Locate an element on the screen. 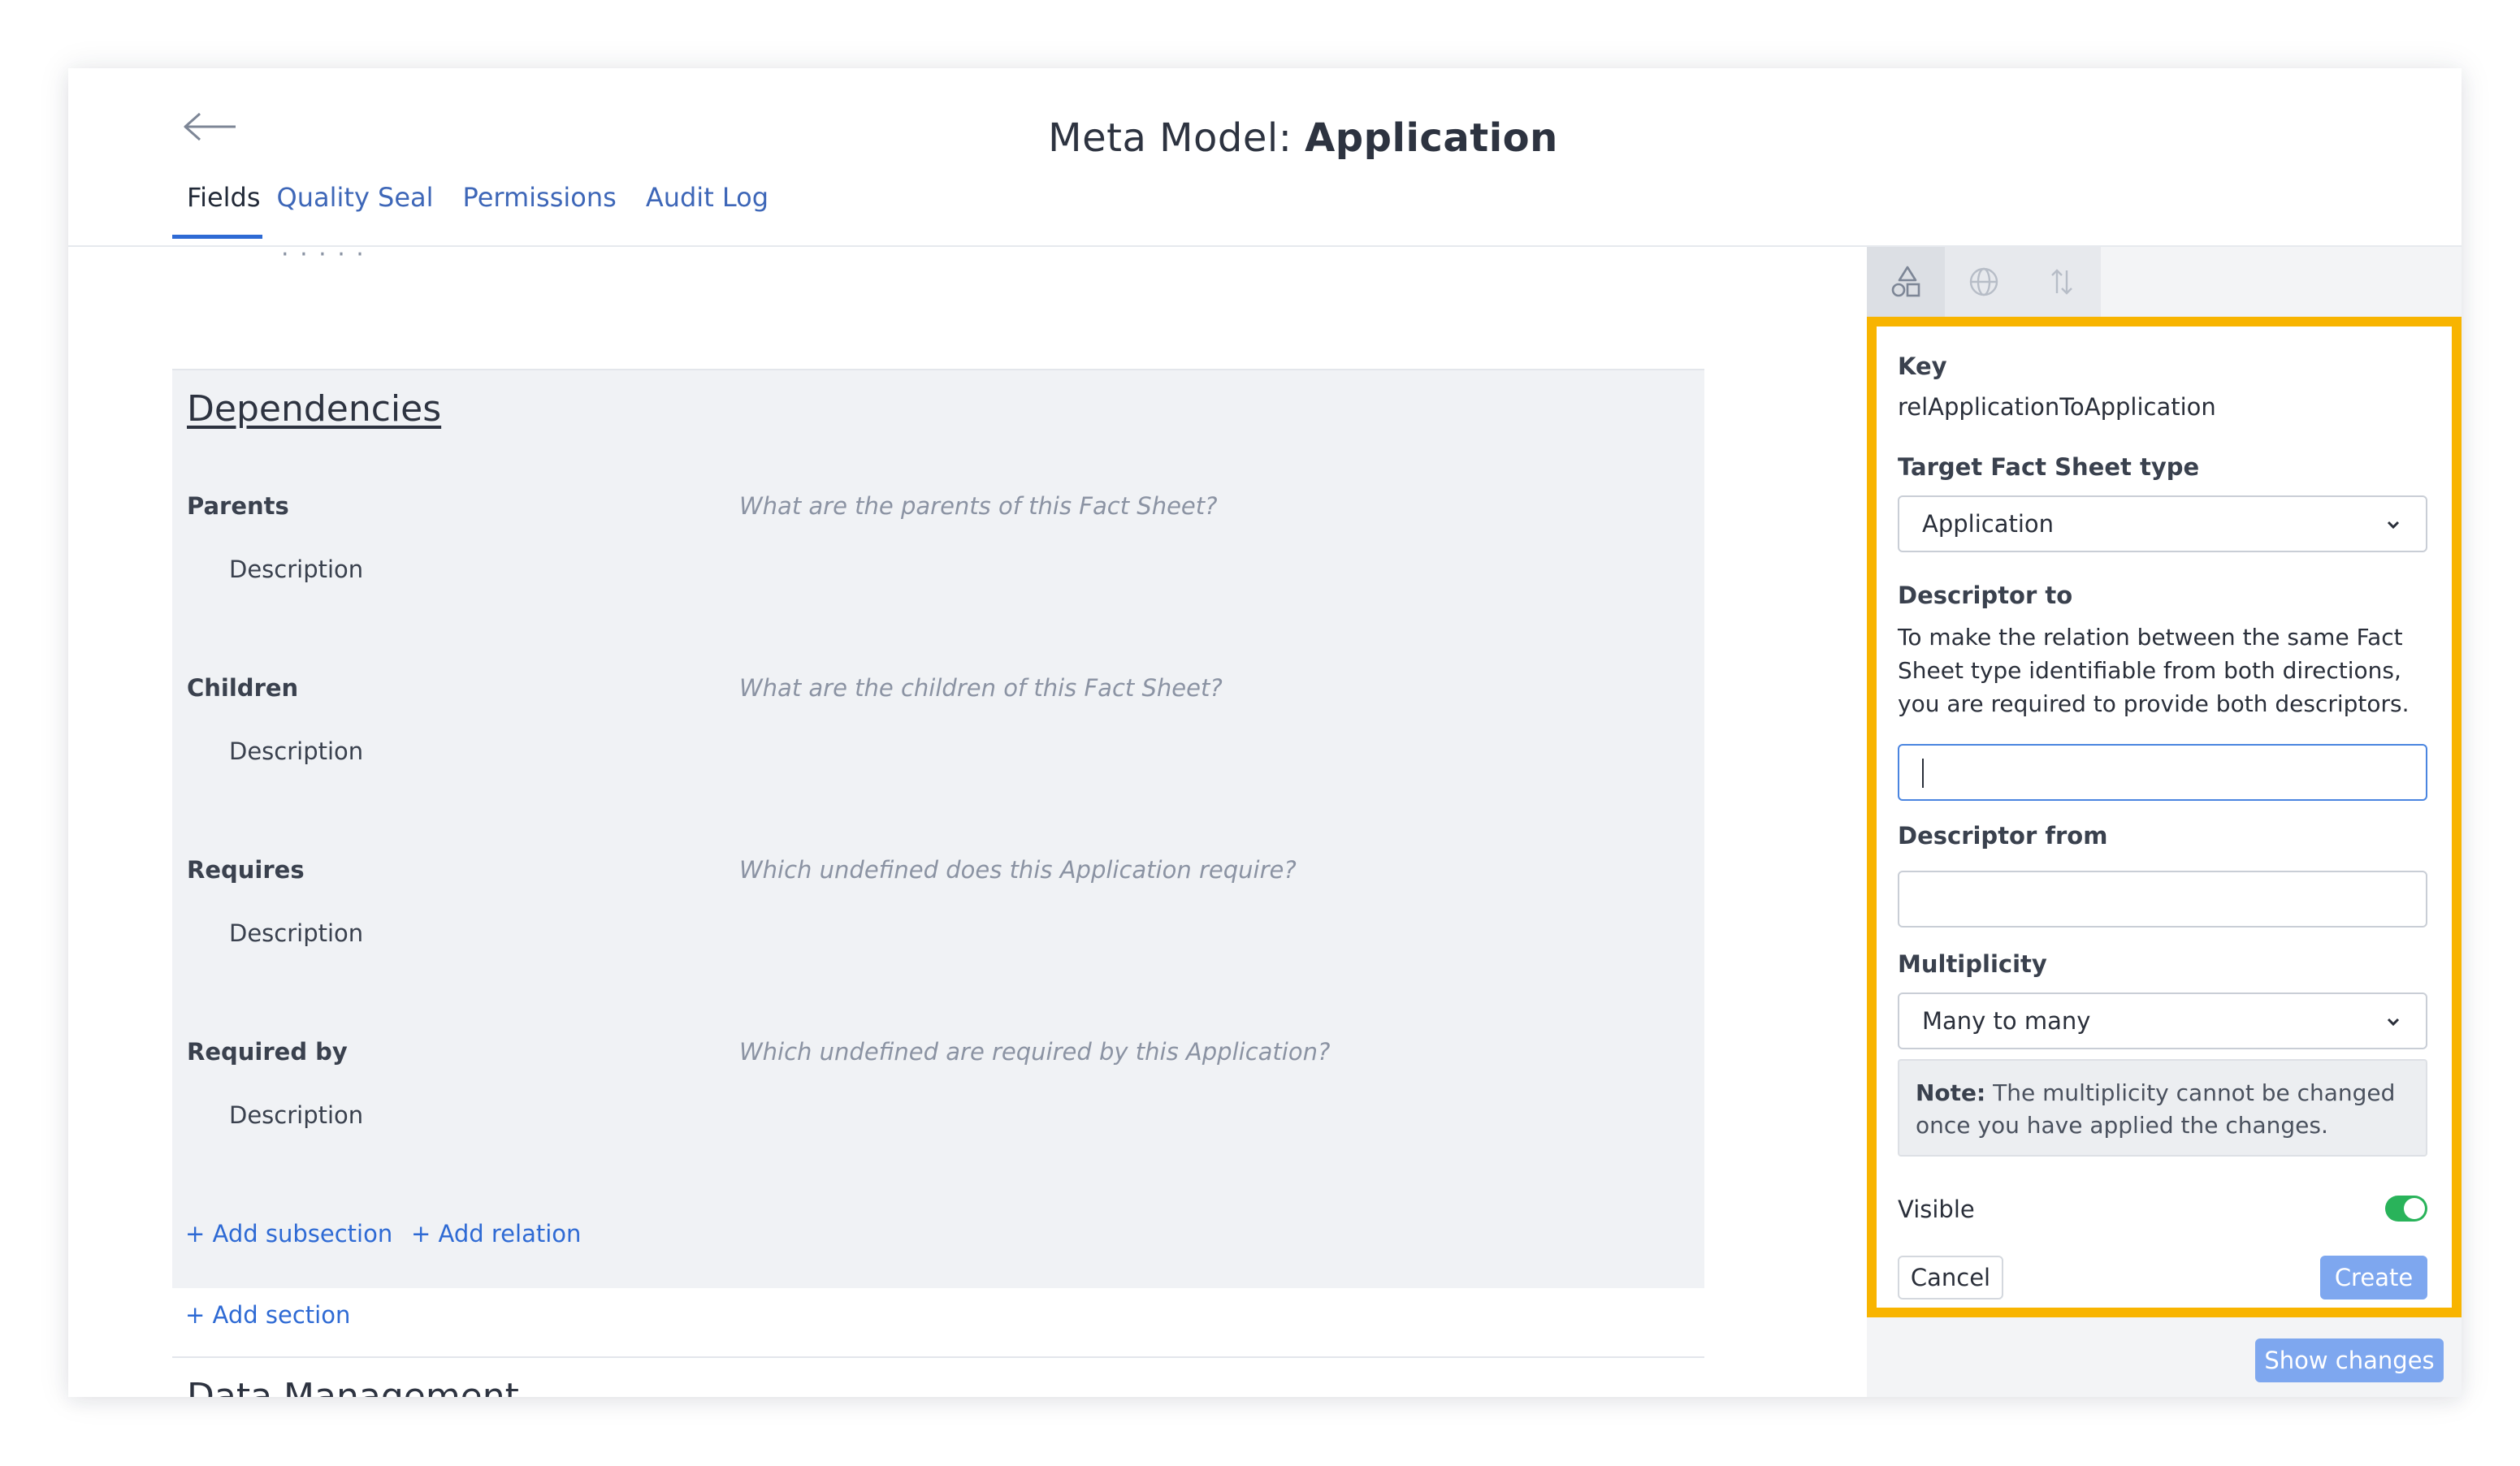  target-type-select: Application is located at coordinates (2162, 523).